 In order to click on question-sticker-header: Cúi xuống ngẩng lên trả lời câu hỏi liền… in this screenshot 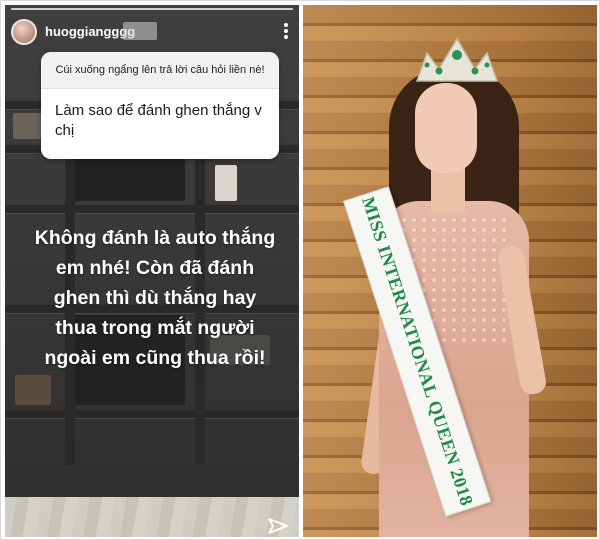, I will do `click(160, 70)`.